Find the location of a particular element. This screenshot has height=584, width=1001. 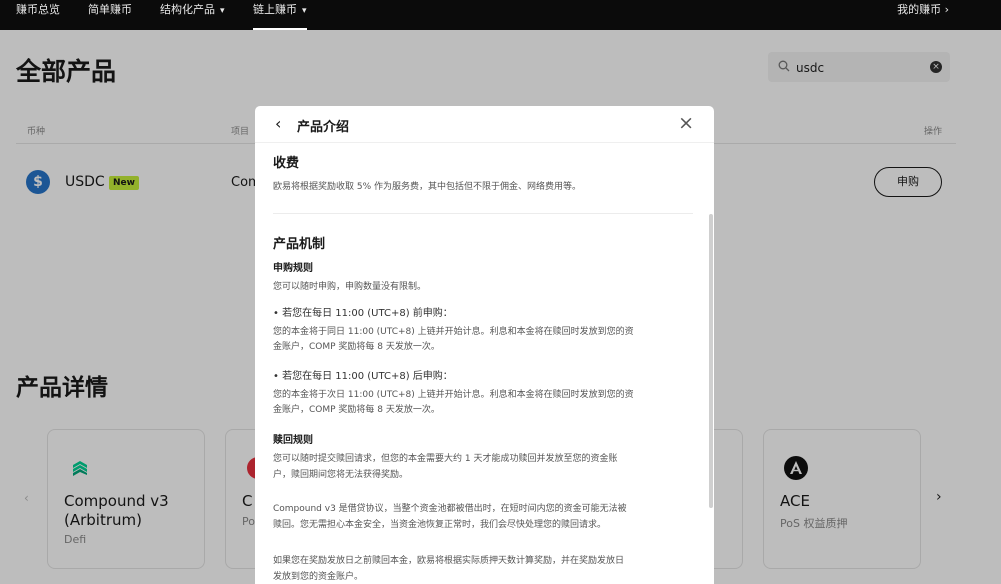

redeem-p1-line-1: 您可以随时提交赎回请求，但您的本金需要大约 1 天才能成功赎回并发放至您的资金账 is located at coordinates (445, 459).